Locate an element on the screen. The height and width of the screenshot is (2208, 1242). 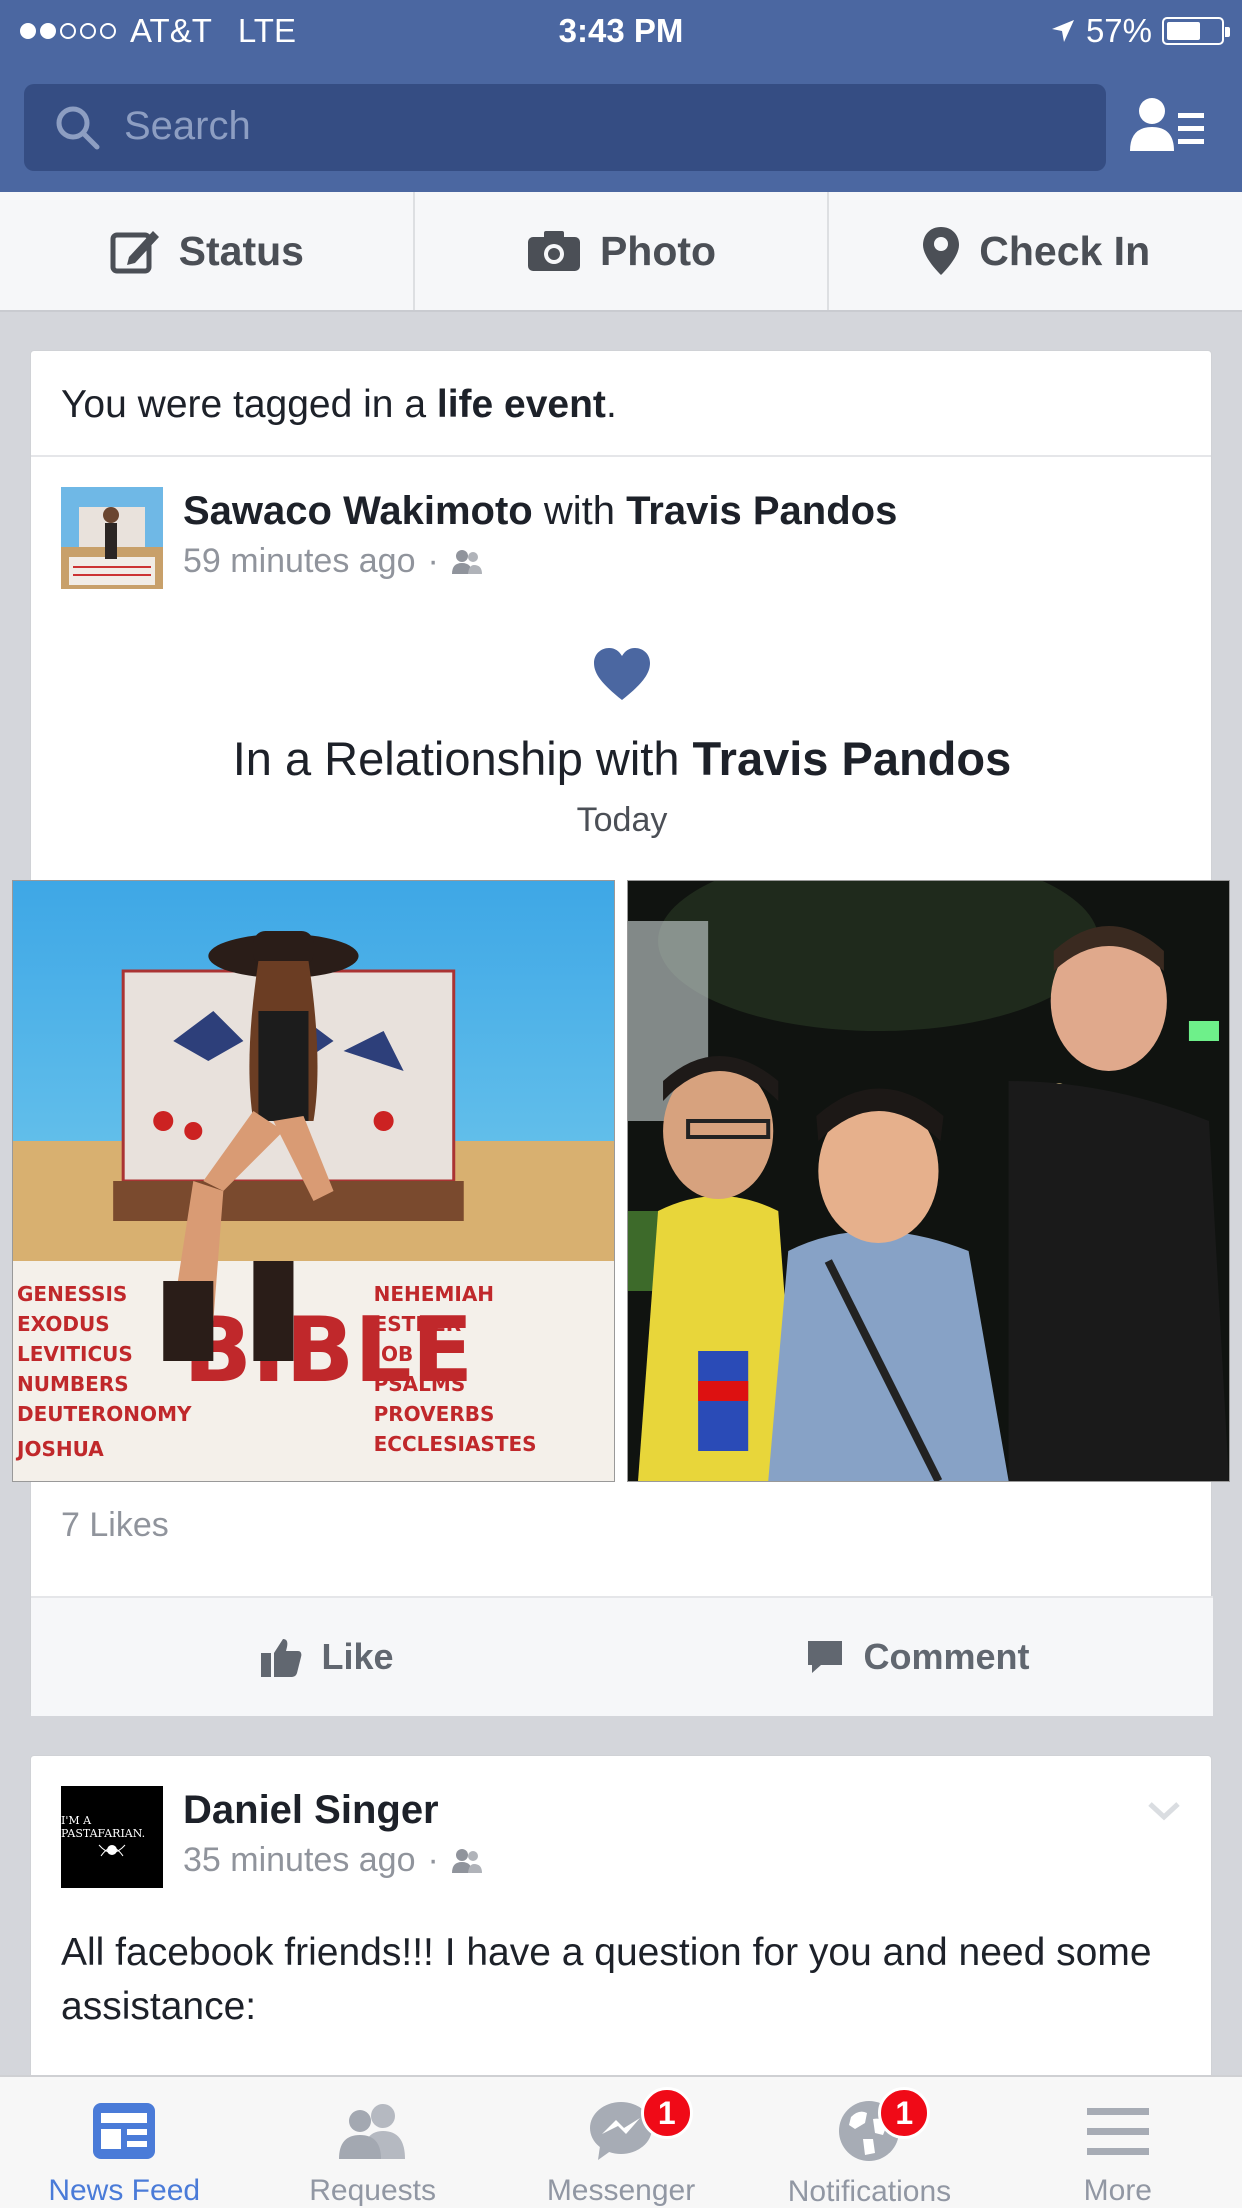
tab-more: More is located at coordinates (1118, 2142).